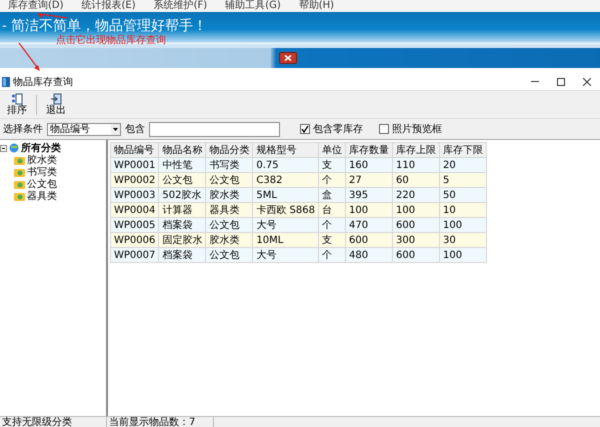  Describe the element at coordinates (134, 150) in the screenshot. I see `column-header: 物品编号` at that location.